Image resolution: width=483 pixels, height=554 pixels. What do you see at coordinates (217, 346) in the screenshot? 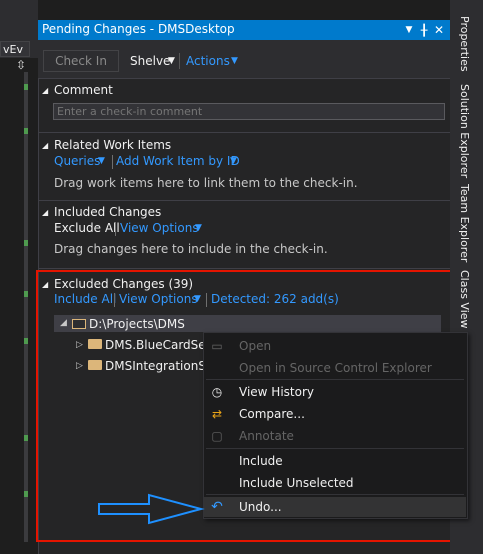
I see `open-file-icon: ▭` at bounding box center [217, 346].